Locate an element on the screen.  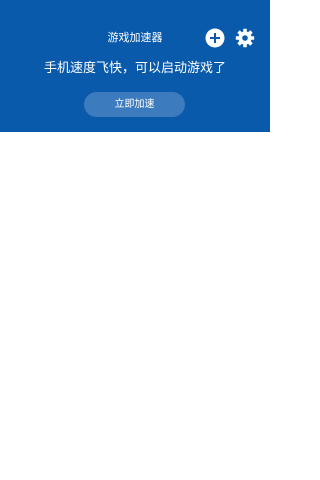
settings-button is located at coordinates (245, 38).